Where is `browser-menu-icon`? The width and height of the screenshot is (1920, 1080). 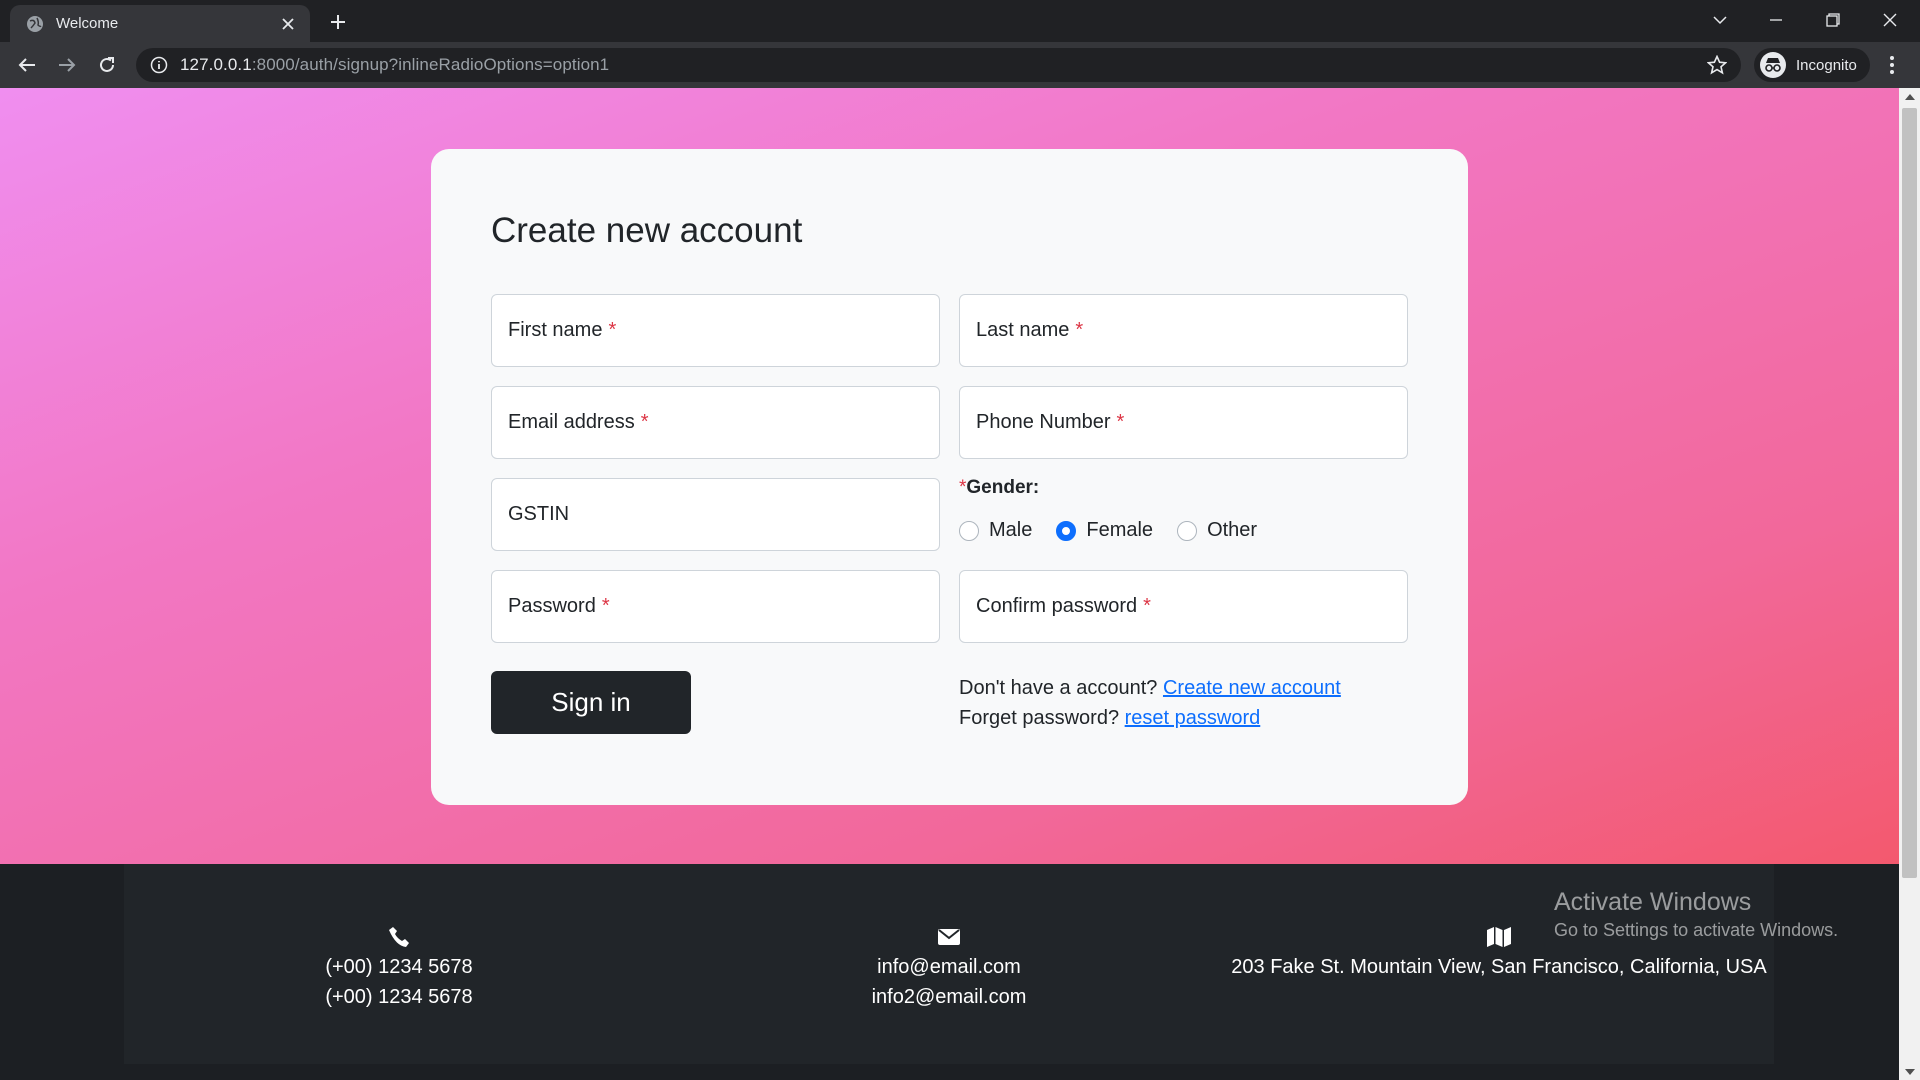 browser-menu-icon is located at coordinates (1892, 65).